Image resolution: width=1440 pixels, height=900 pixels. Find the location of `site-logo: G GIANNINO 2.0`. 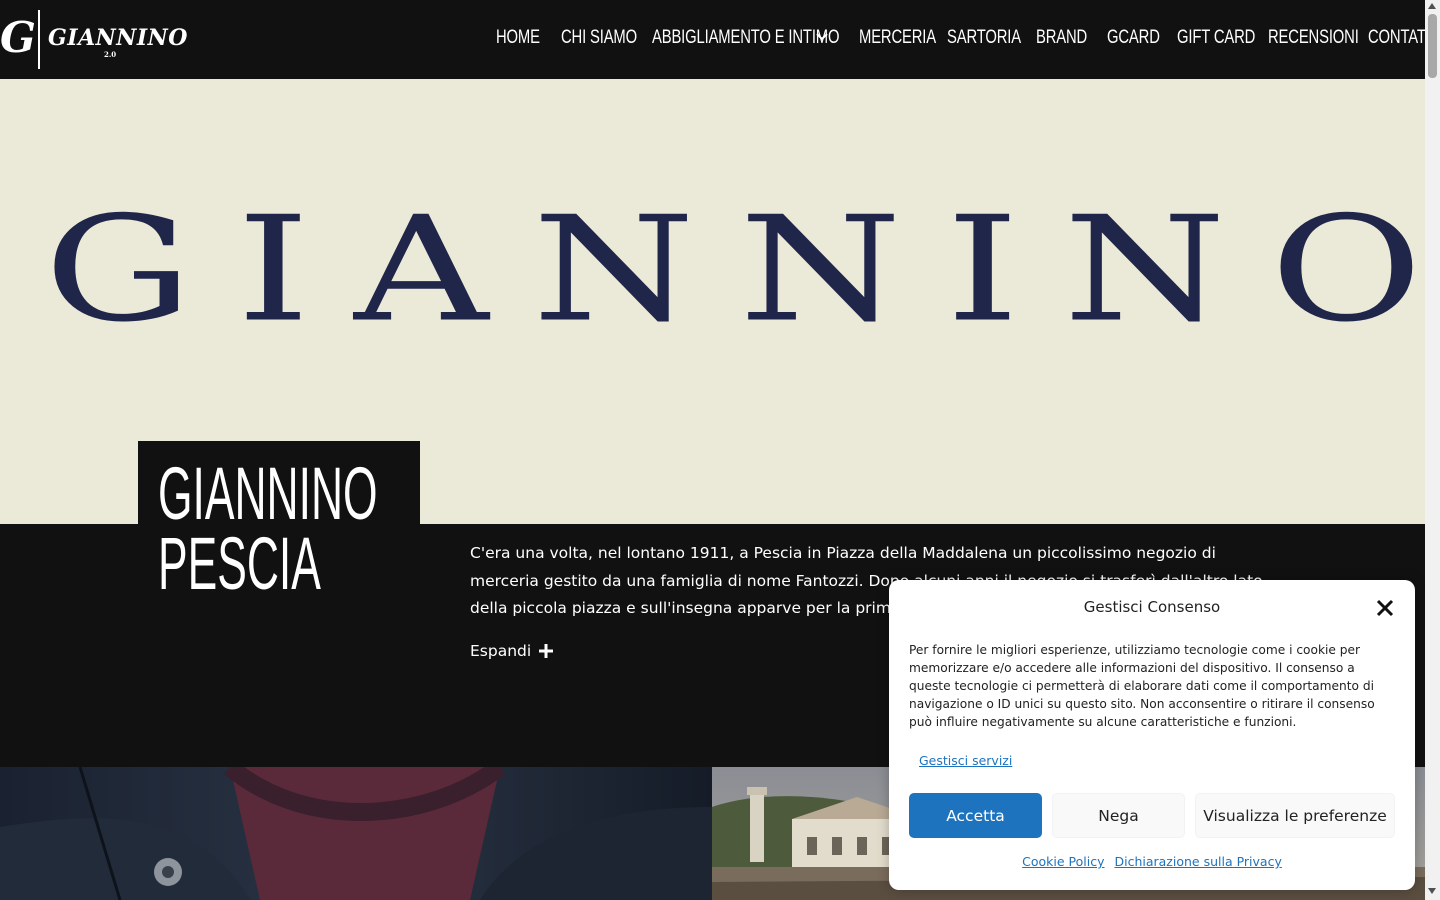

site-logo: G GIANNINO 2.0 is located at coordinates (93, 40).